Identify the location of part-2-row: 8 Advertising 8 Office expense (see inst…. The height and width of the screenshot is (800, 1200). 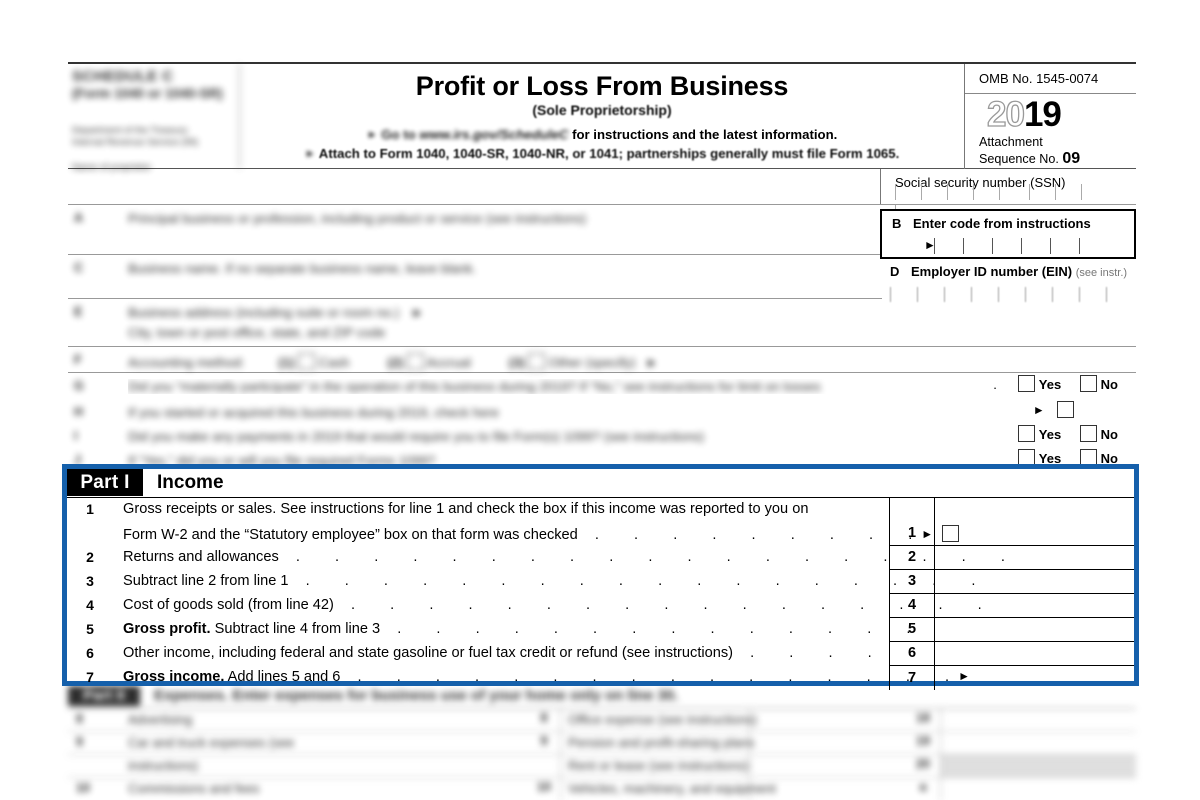
(602, 720).